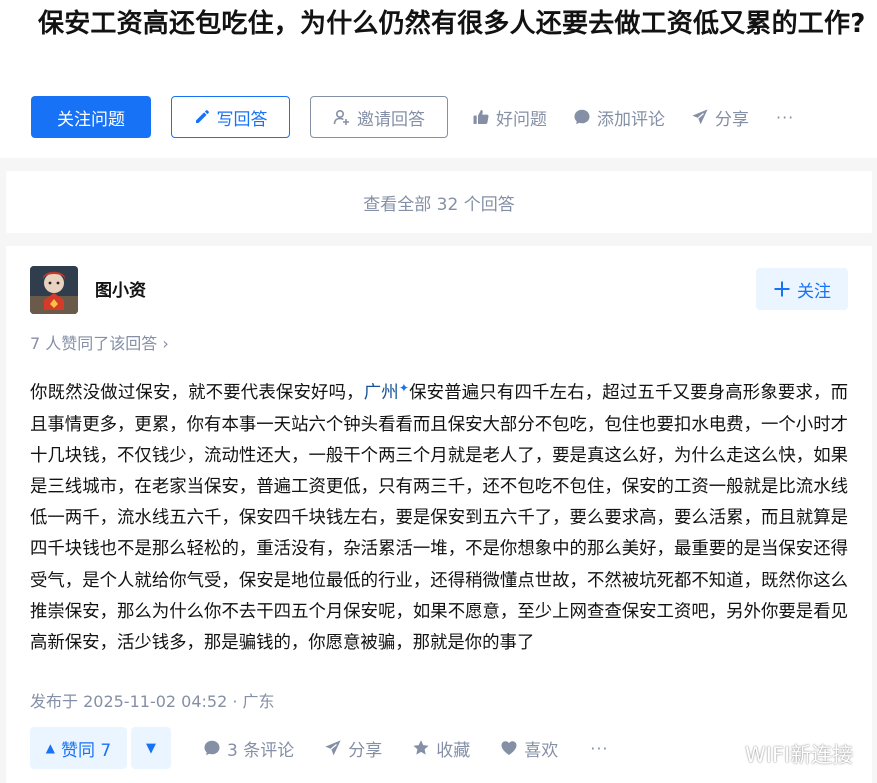 The image size is (877, 783). I want to click on write-answer-button: 写回答, so click(230, 117).